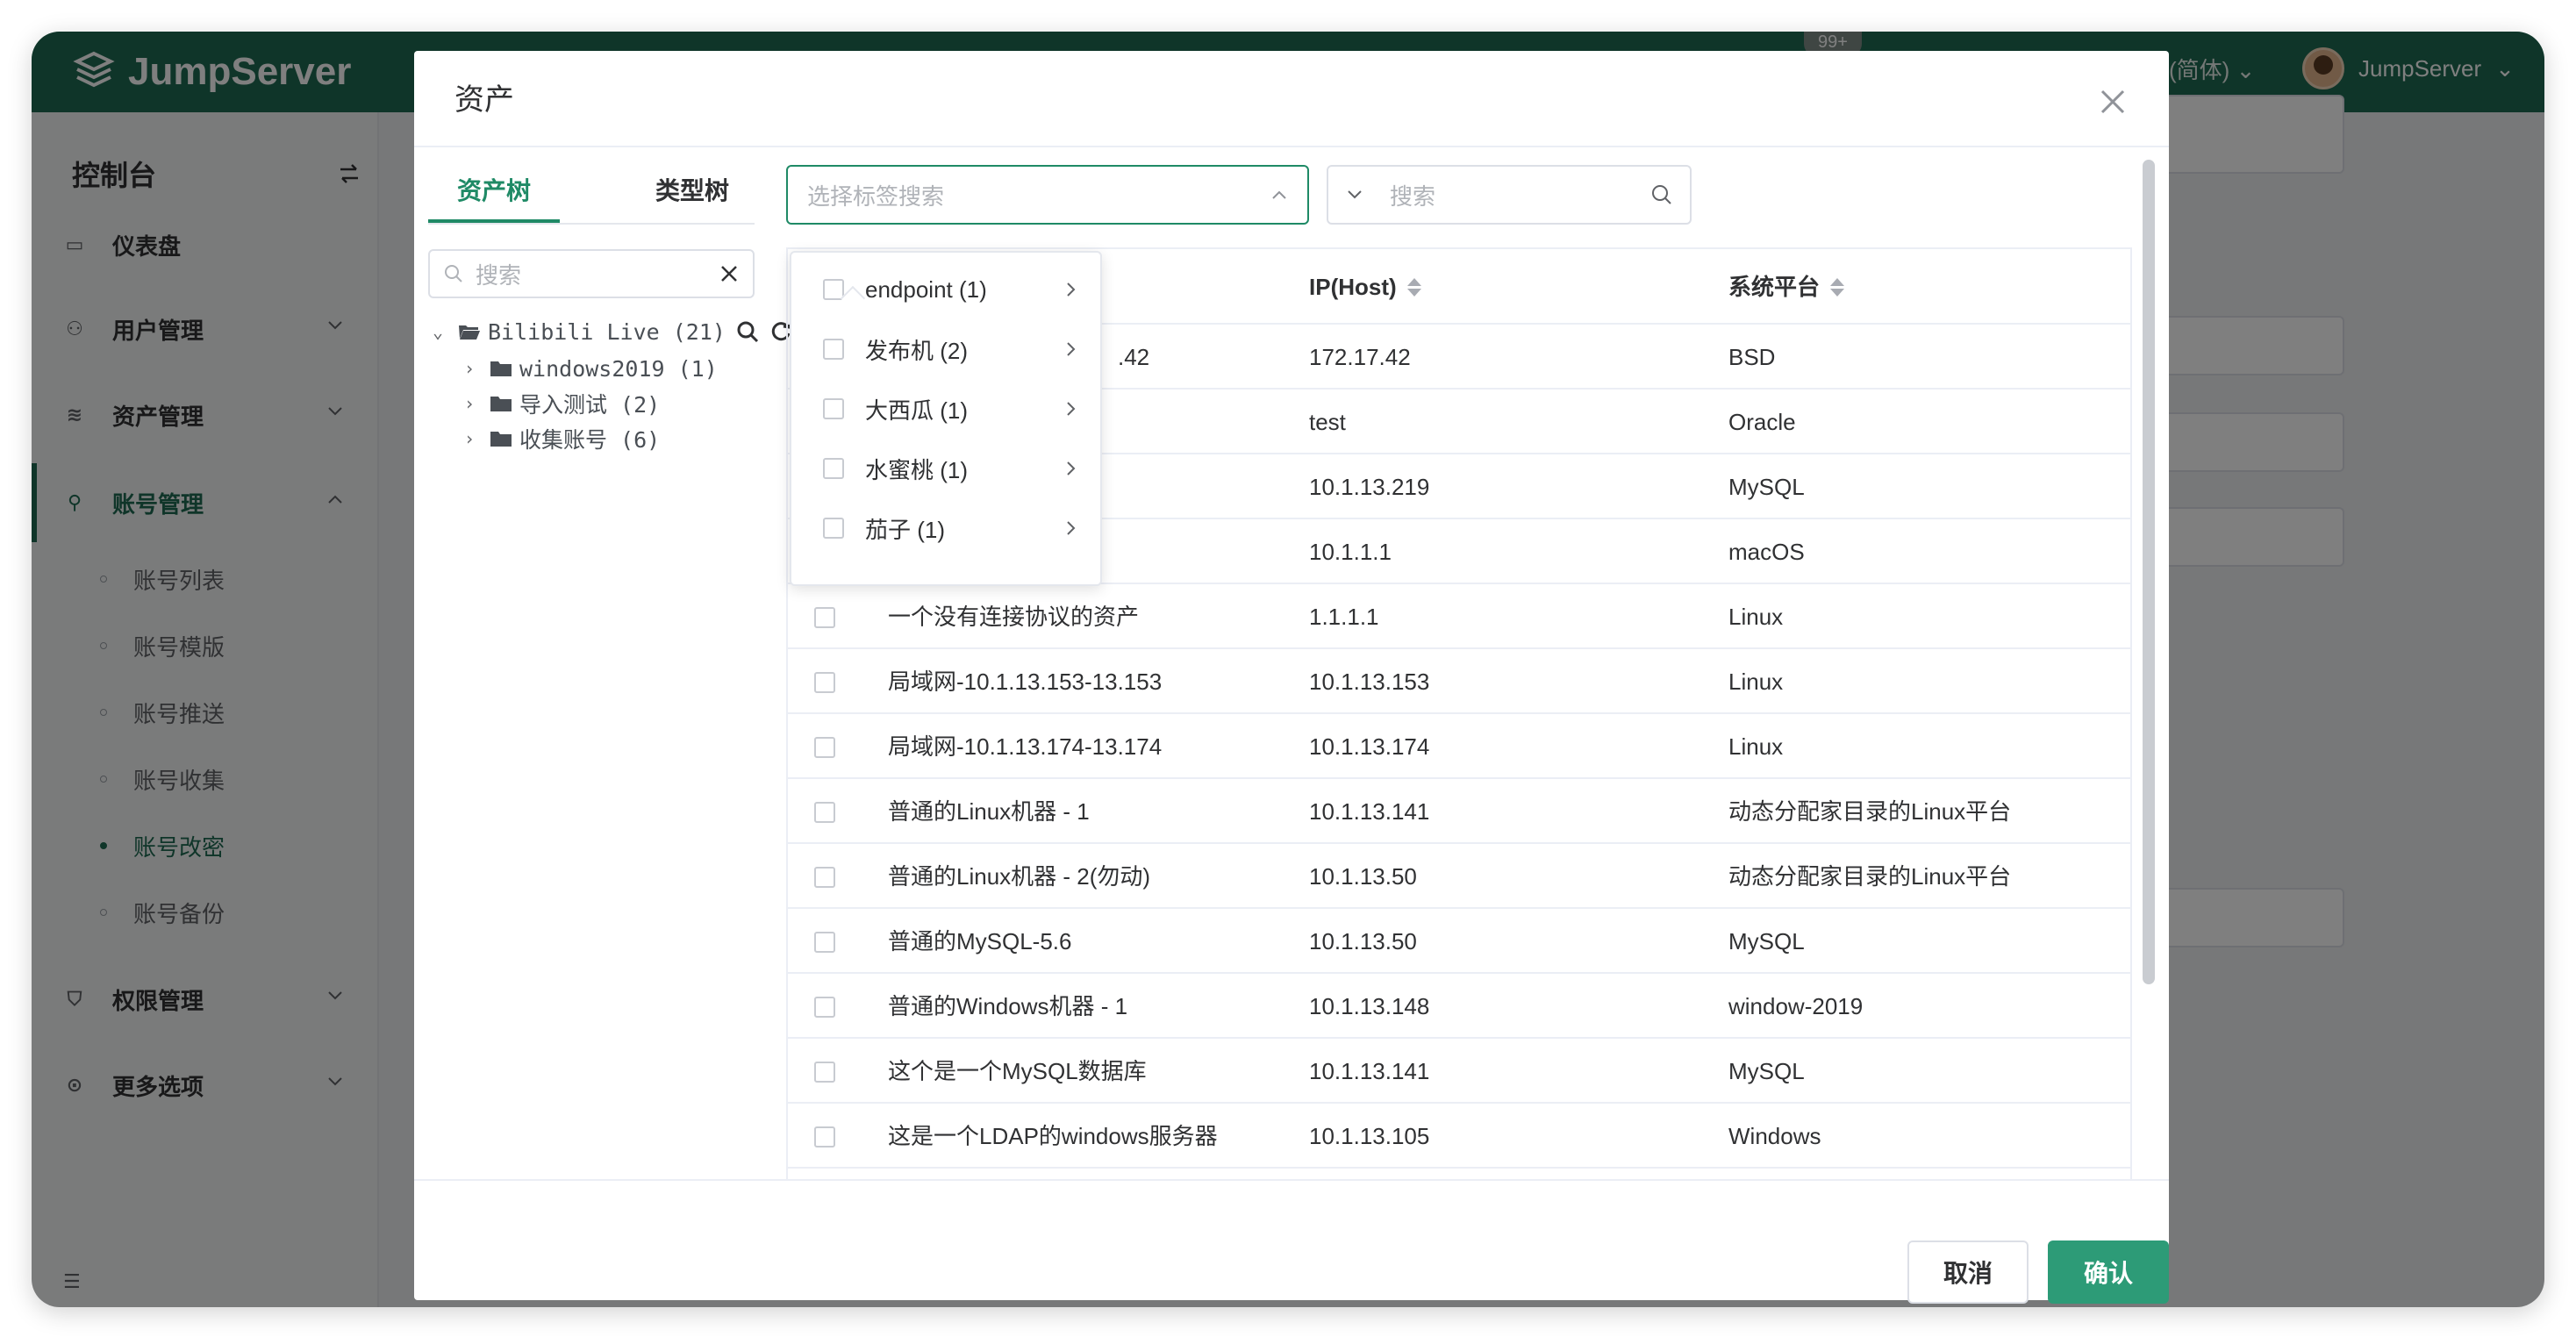 This screenshot has height=1337, width=2576. What do you see at coordinates (1369, 681) in the screenshot?
I see `asset-ip-cell: 10.1.13.153` at bounding box center [1369, 681].